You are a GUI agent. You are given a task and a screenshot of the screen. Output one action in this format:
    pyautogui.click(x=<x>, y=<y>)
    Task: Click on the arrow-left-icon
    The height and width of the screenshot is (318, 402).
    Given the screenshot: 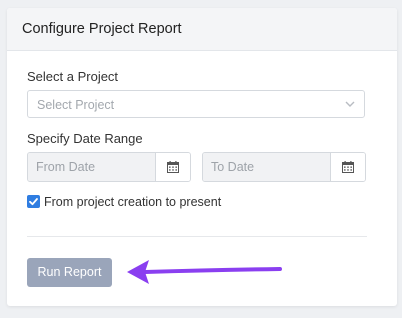 What is the action you would take?
    pyautogui.click(x=204, y=272)
    